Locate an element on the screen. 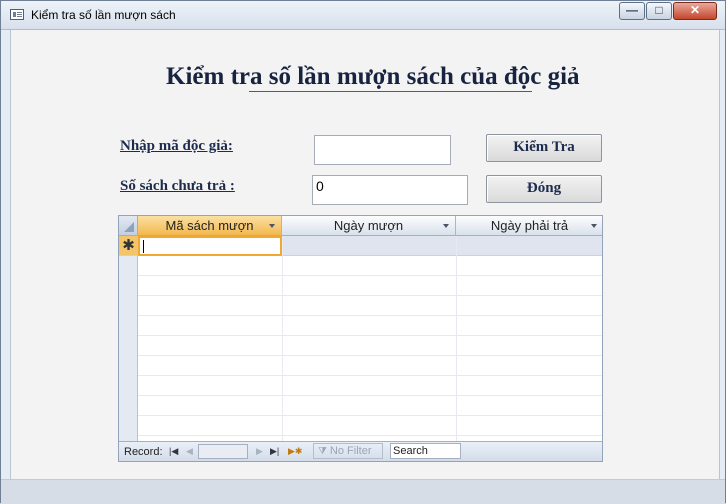  text-caret is located at coordinates (143, 246).